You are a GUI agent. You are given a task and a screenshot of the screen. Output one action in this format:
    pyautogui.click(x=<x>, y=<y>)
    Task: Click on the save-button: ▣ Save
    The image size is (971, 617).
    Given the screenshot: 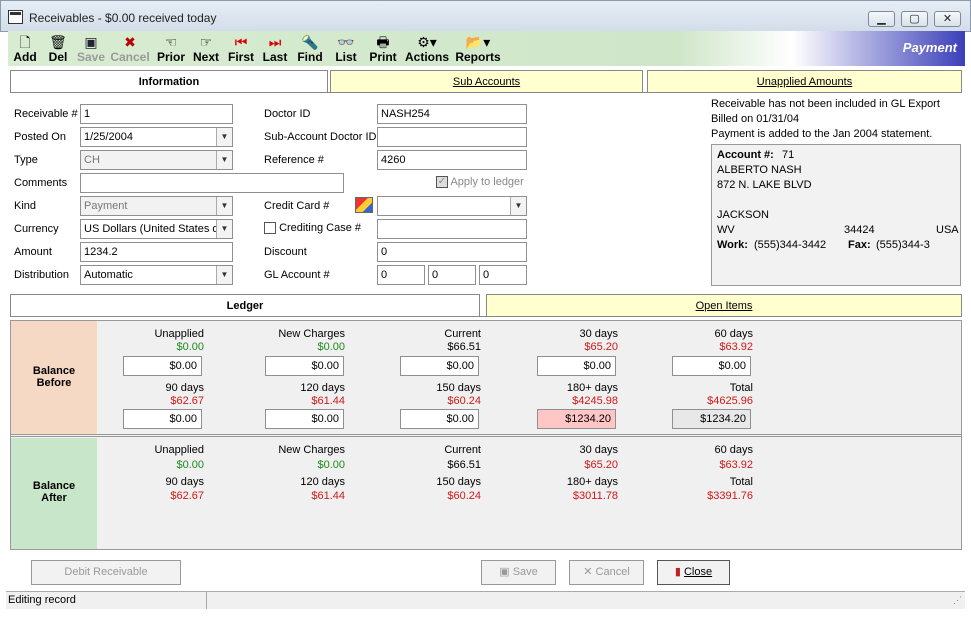 What is the action you would take?
    pyautogui.click(x=518, y=572)
    